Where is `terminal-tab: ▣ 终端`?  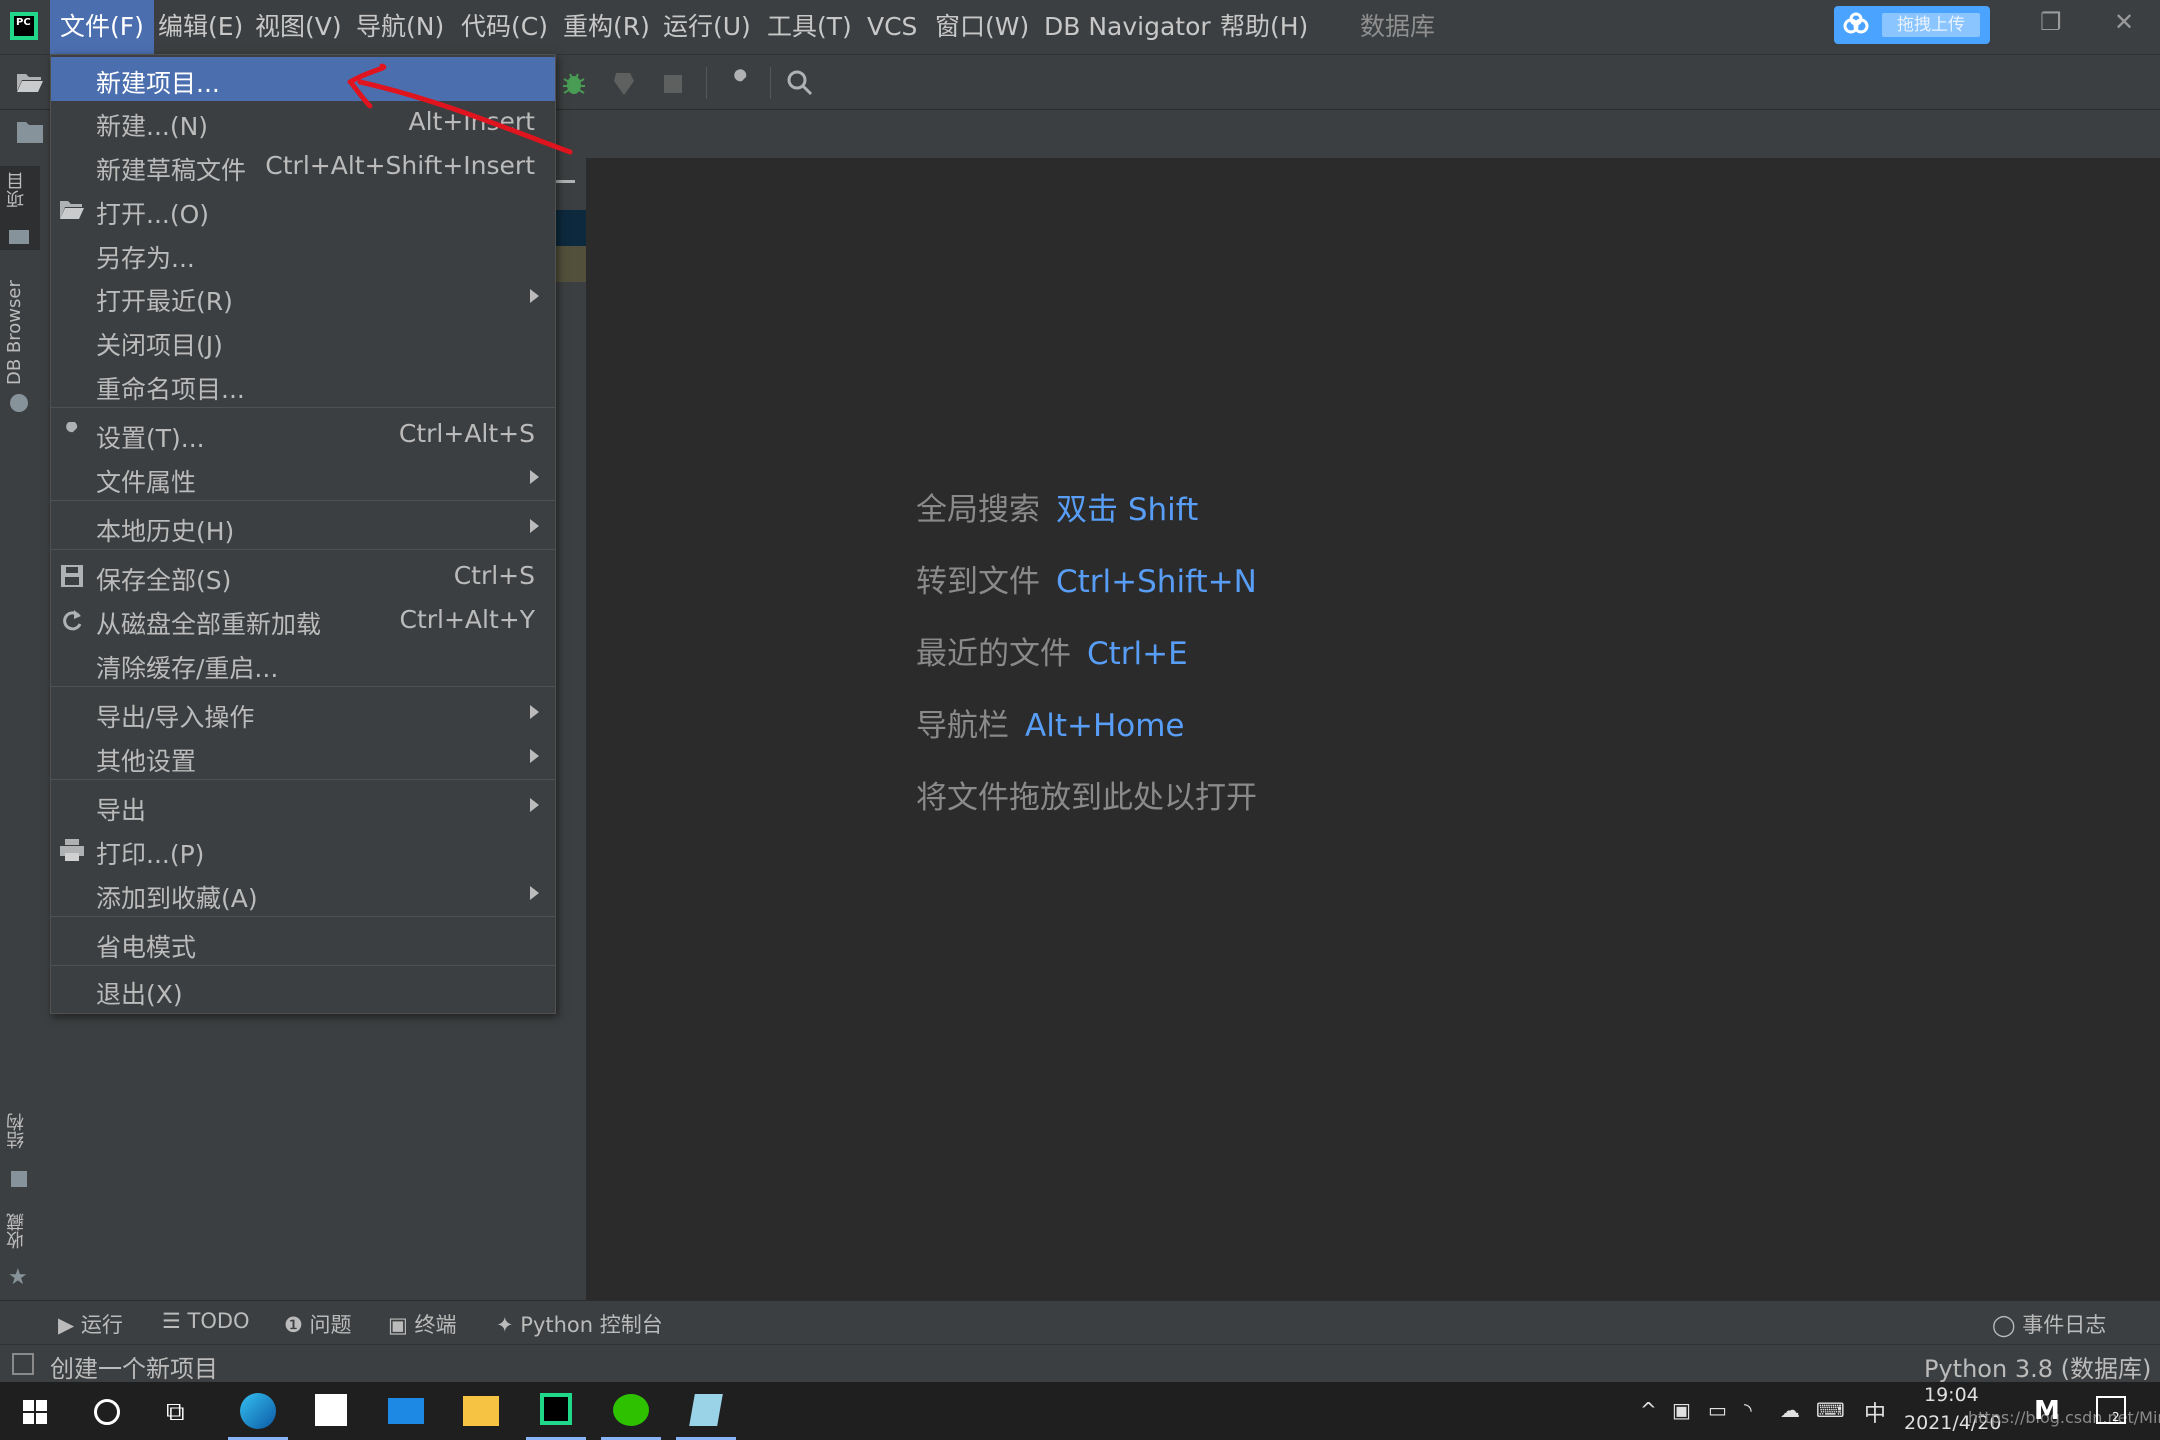
terminal-tab: ▣ 终端 is located at coordinates (422, 1324).